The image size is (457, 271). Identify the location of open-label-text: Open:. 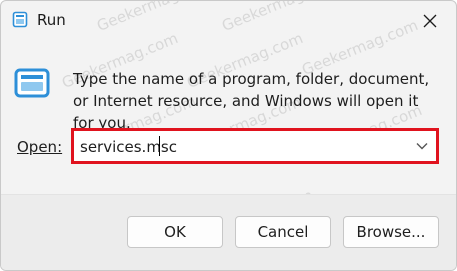
(40, 147).